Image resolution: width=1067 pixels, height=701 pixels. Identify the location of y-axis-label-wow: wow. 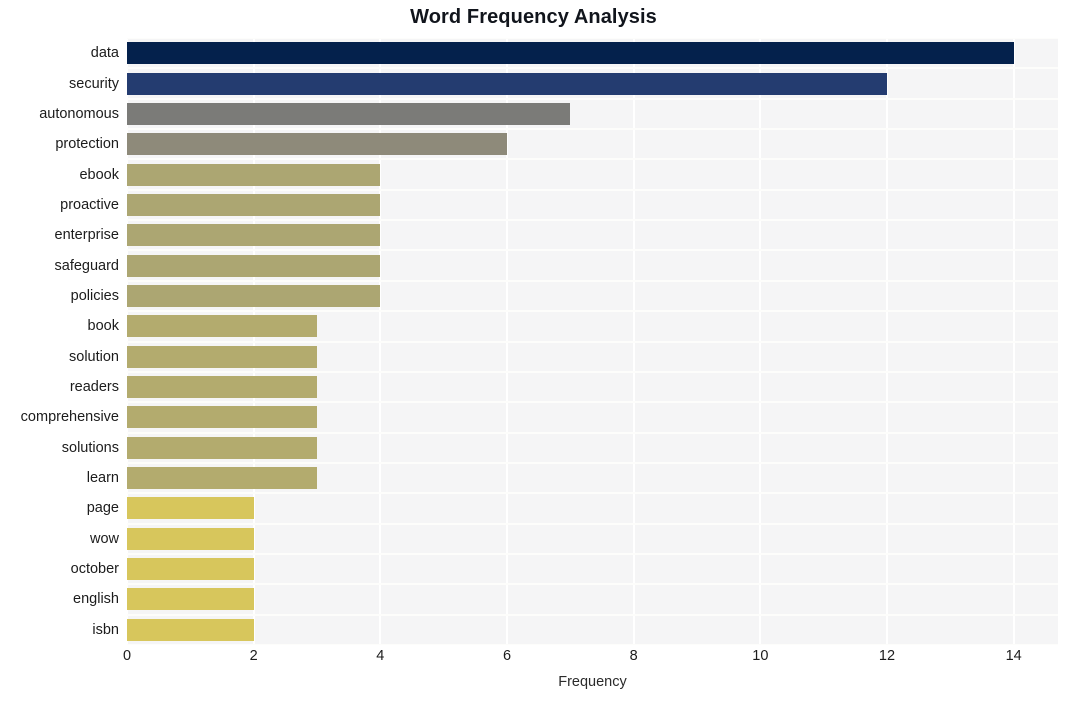
(104, 538).